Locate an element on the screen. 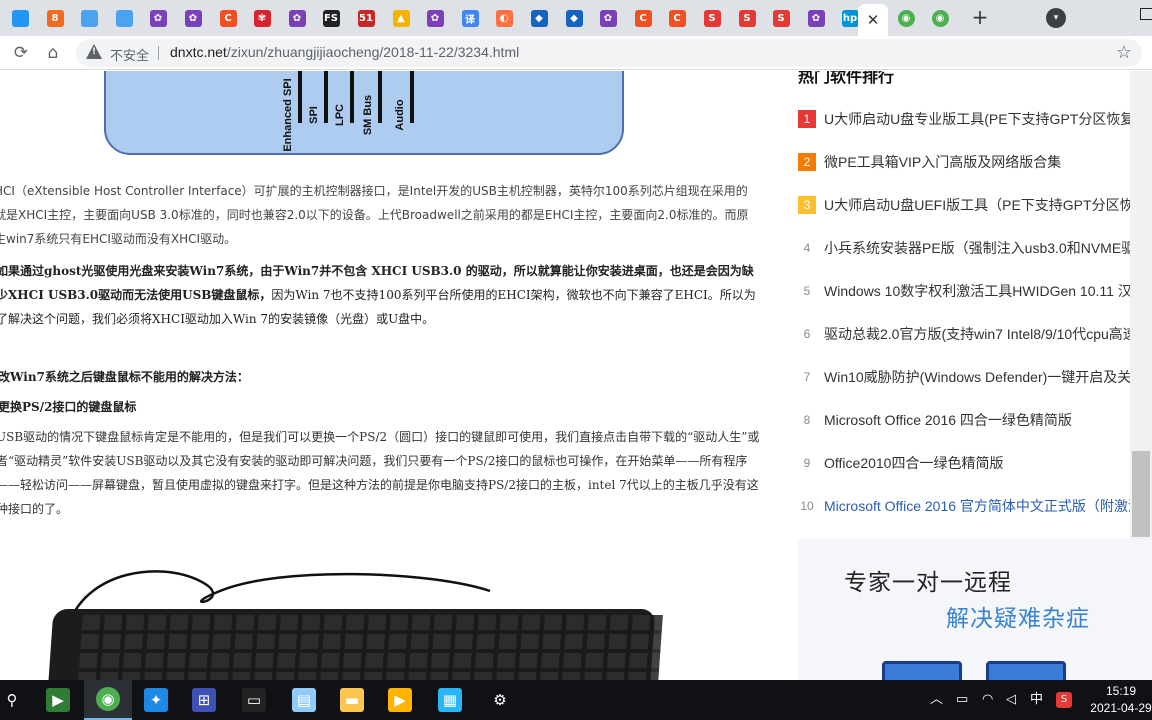  ranking-item: 3 U大师启动U盘UEFI版工具（PE下支持GPT分区恢复系统） is located at coordinates (975, 206).